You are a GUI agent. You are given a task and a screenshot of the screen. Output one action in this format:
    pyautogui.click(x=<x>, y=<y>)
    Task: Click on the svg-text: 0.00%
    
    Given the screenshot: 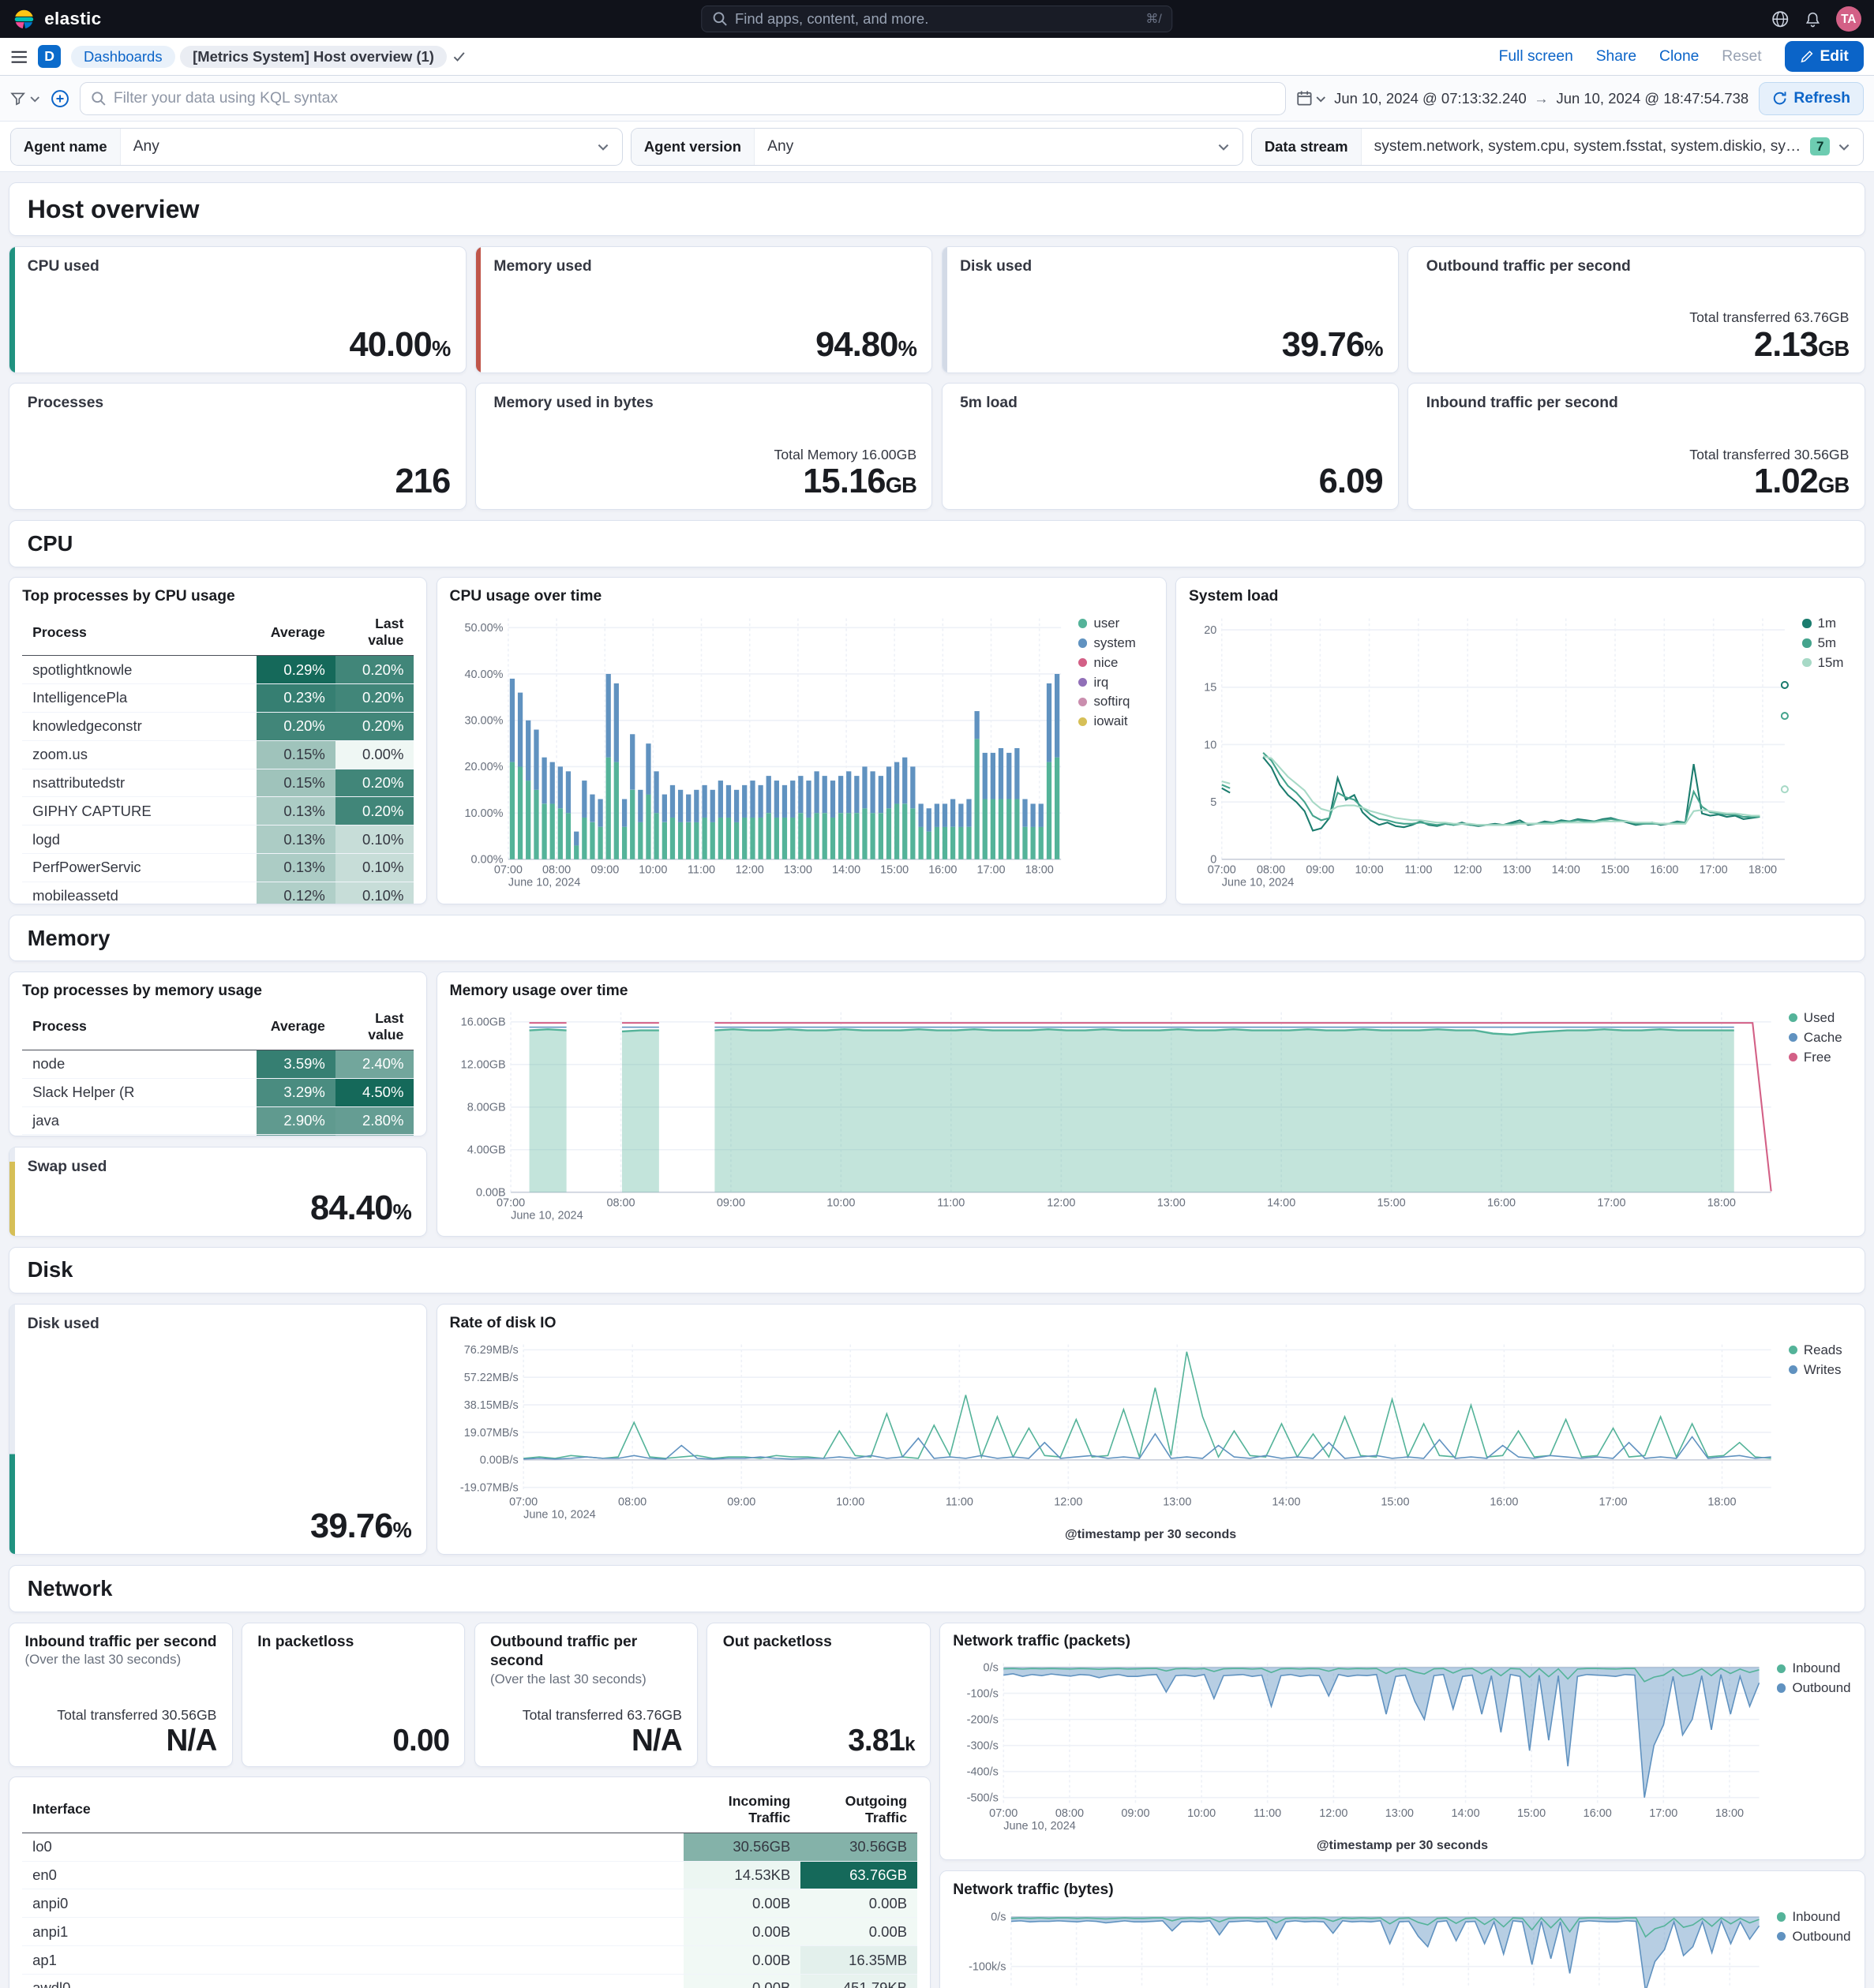 What is the action you would take?
    pyautogui.click(x=487, y=859)
    